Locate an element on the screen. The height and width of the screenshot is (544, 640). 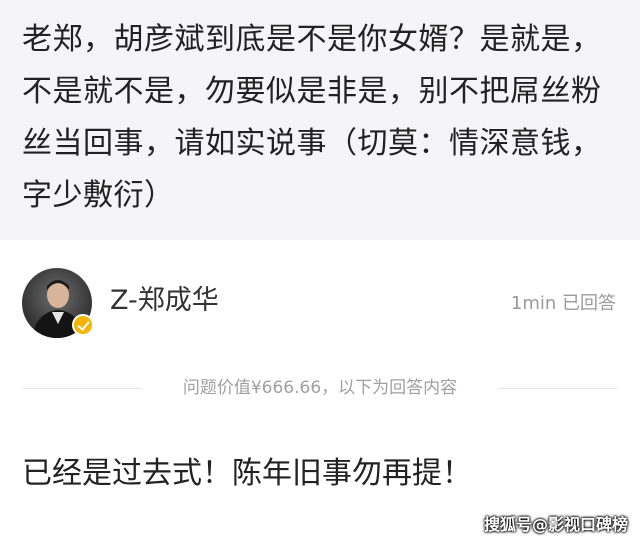
question-value-text: 问题价值¥666.66，以下为回答内容 is located at coordinates (320, 388).